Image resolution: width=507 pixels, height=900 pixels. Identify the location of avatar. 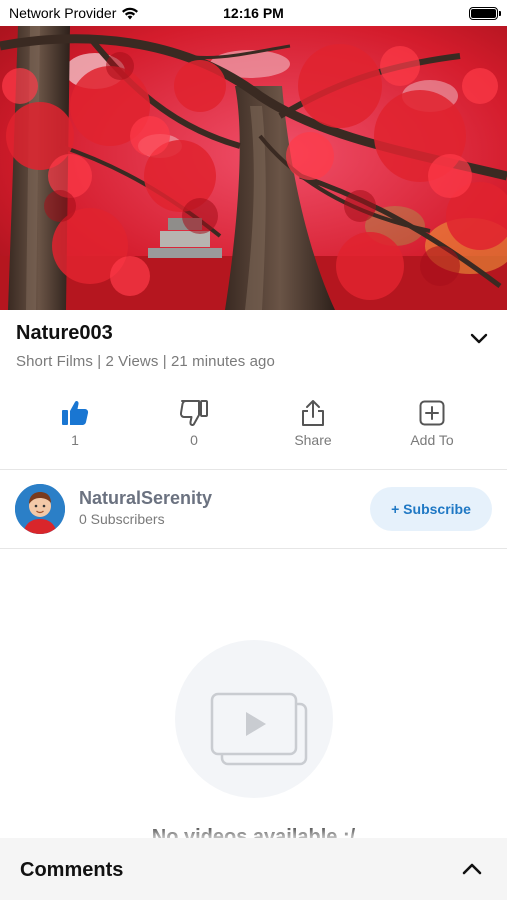
(40, 509).